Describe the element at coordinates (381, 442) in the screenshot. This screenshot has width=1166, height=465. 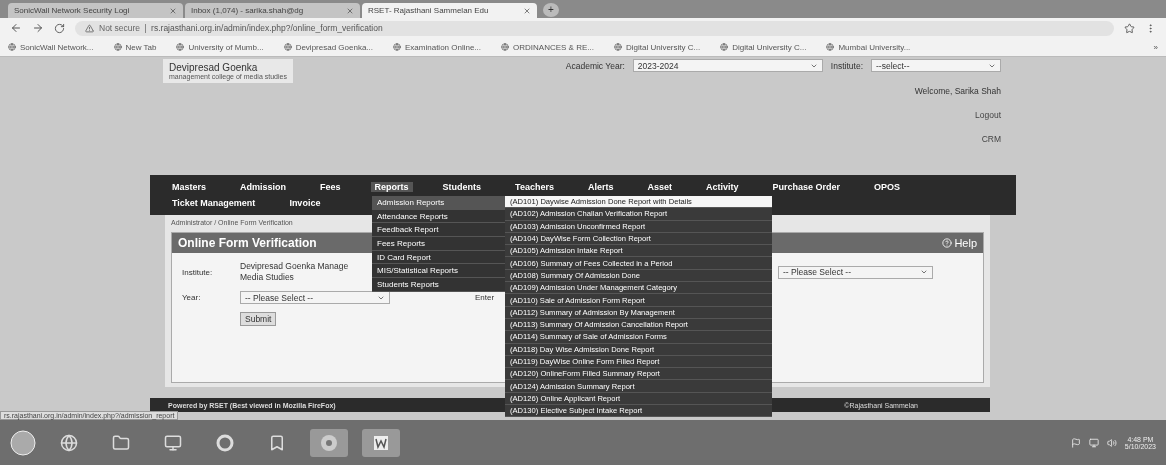
I see `document-app-icon` at that location.